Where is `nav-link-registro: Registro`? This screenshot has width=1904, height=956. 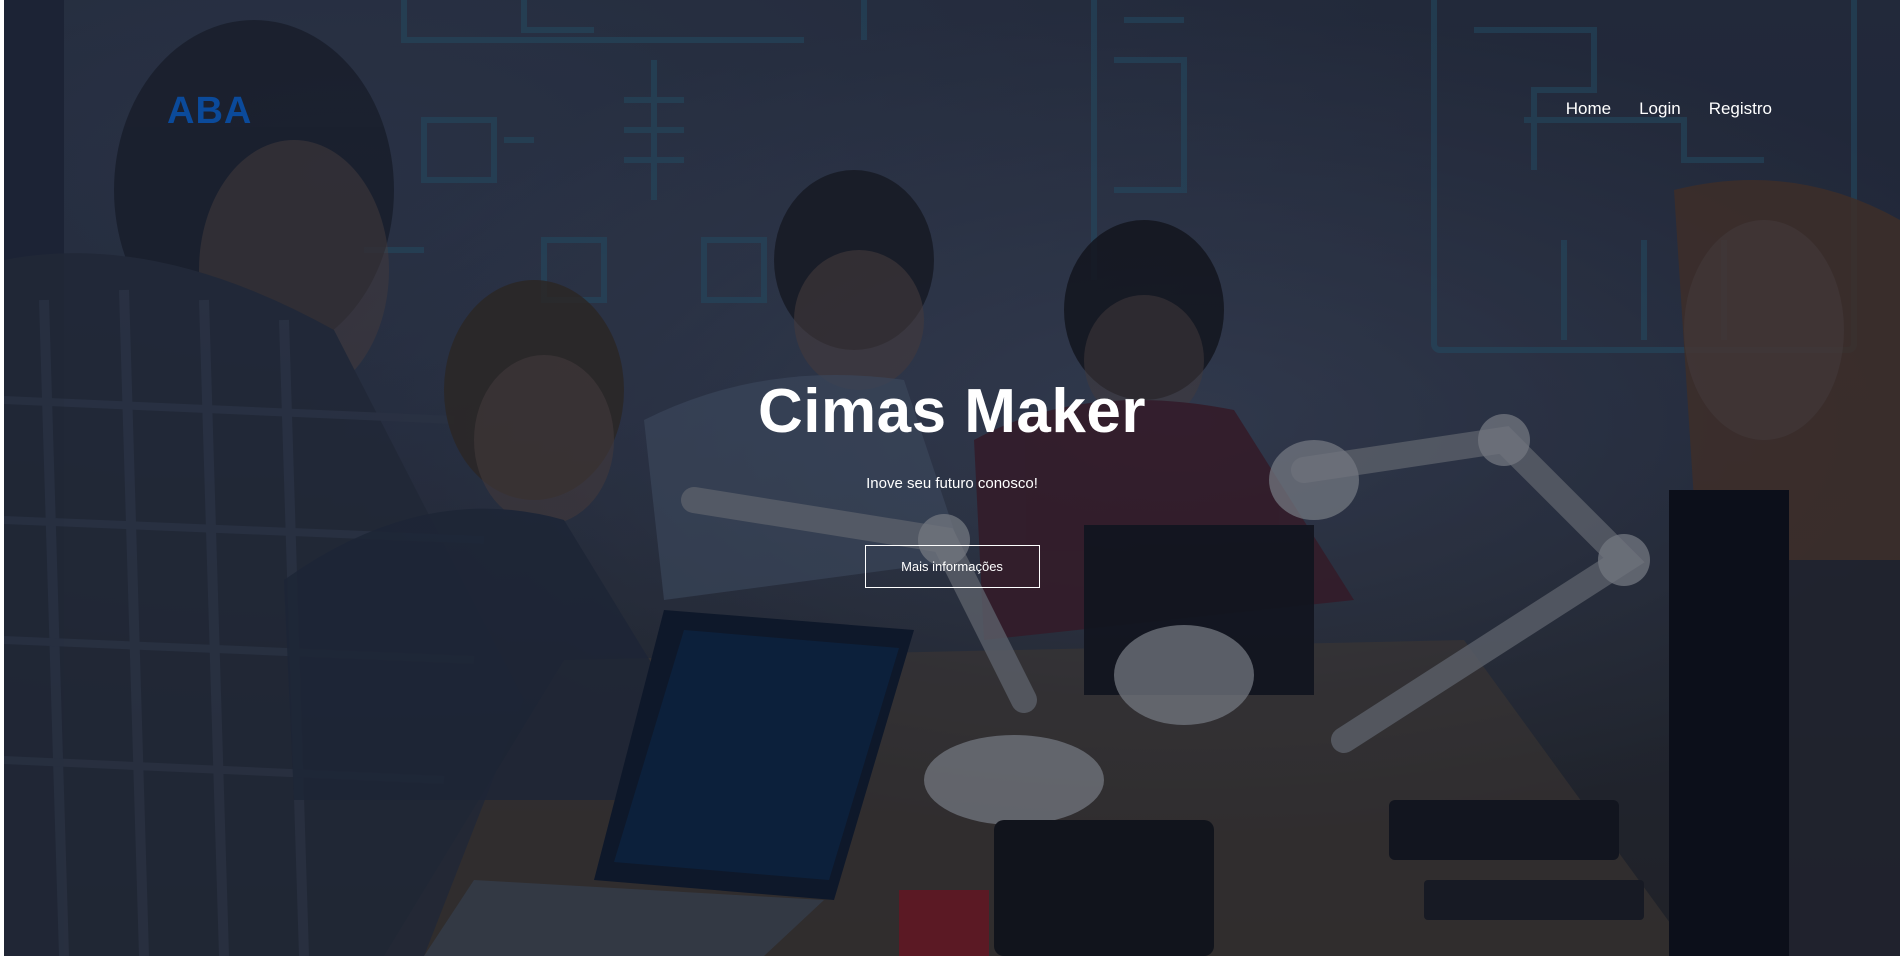
nav-link-registro: Registro is located at coordinates (1740, 109).